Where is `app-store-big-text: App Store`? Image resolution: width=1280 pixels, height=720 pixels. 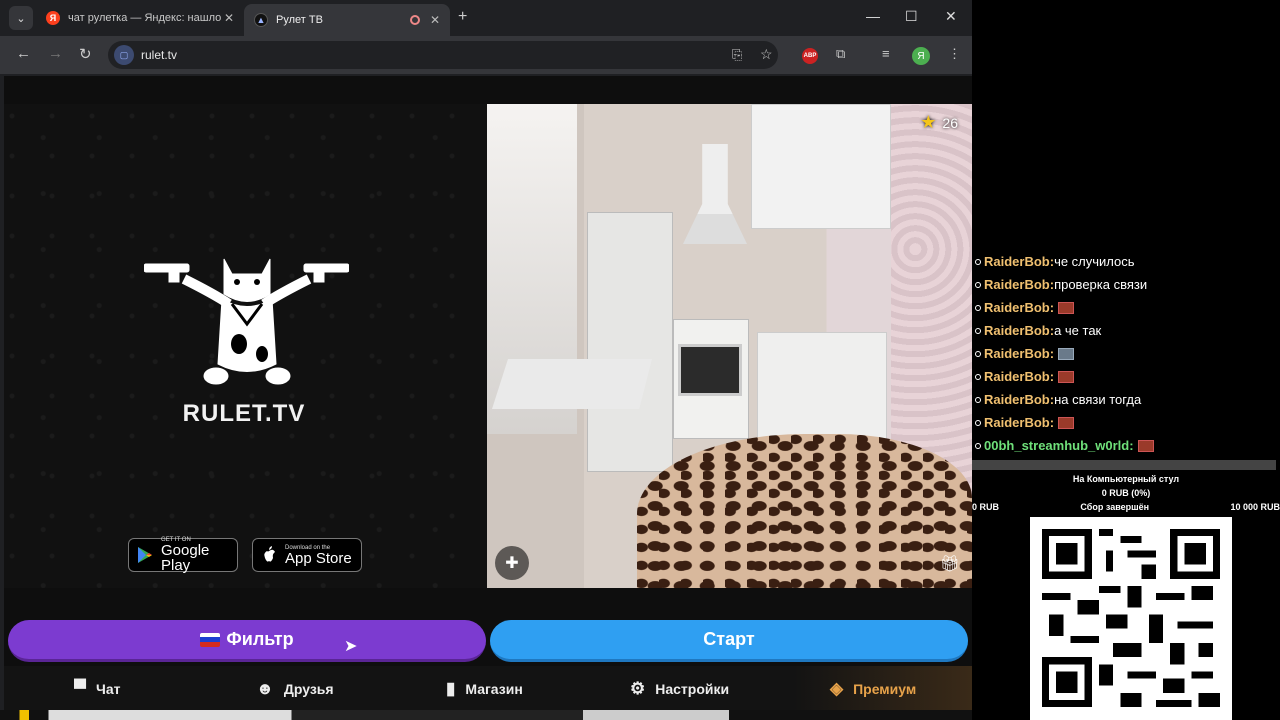 app-store-big-text: App Store is located at coordinates (318, 558).